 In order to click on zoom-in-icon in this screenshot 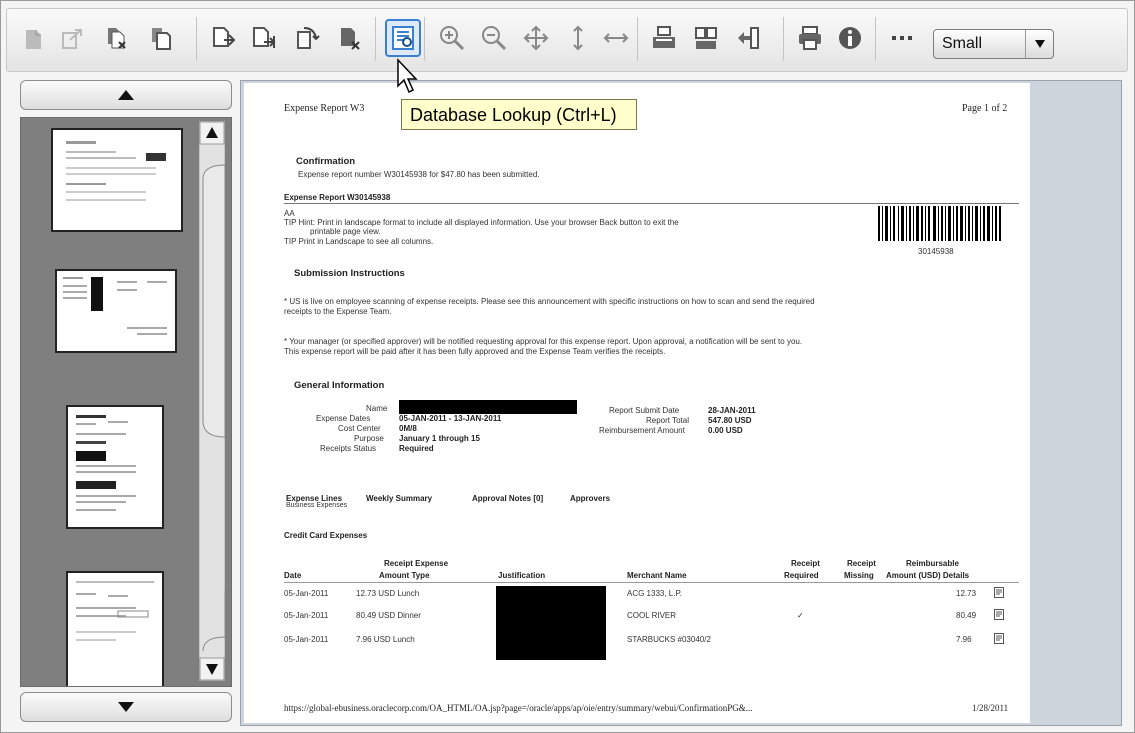, I will do `click(452, 38)`.